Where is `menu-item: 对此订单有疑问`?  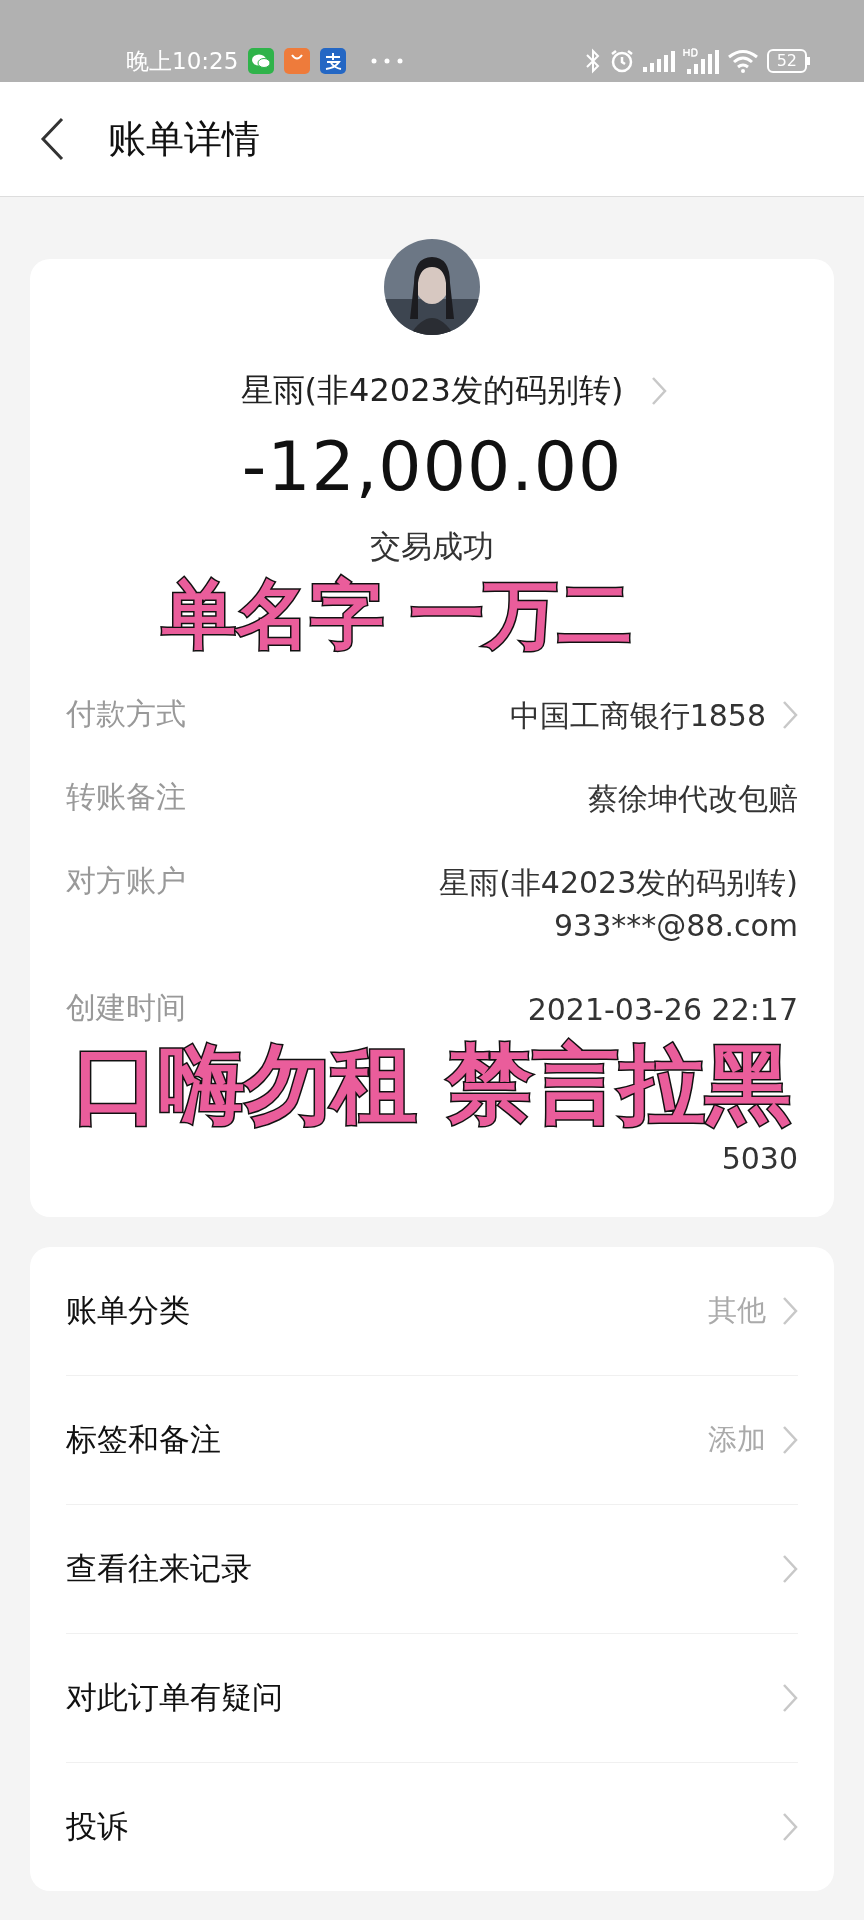
menu-item: 对此订单有疑问 is located at coordinates (432, 1698).